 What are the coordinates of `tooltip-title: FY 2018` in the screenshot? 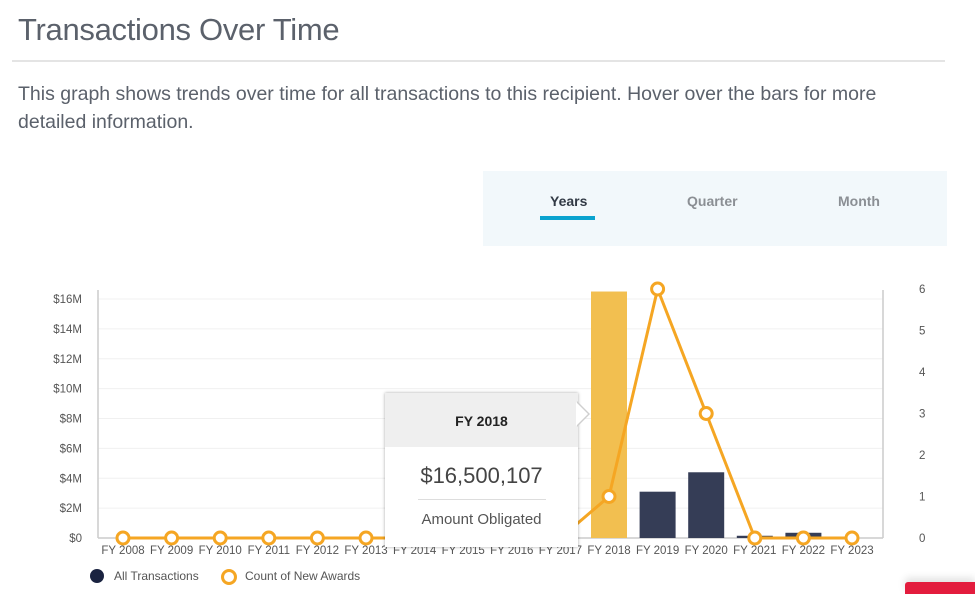 It's located at (481, 420).